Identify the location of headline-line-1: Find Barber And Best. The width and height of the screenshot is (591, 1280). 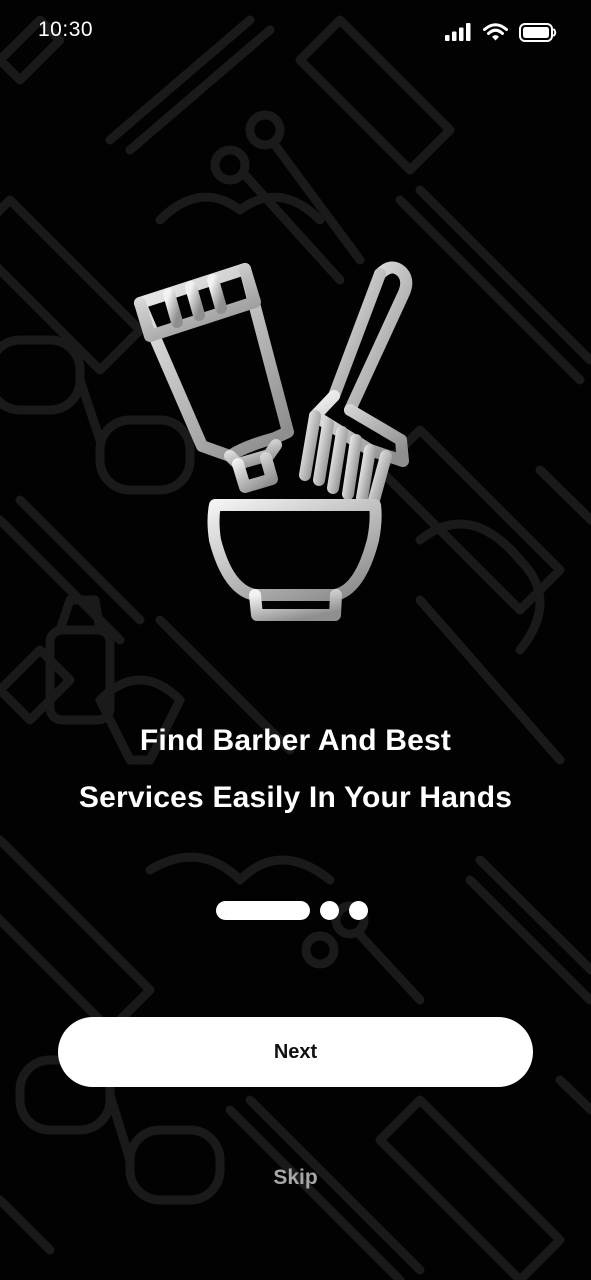
(295, 740).